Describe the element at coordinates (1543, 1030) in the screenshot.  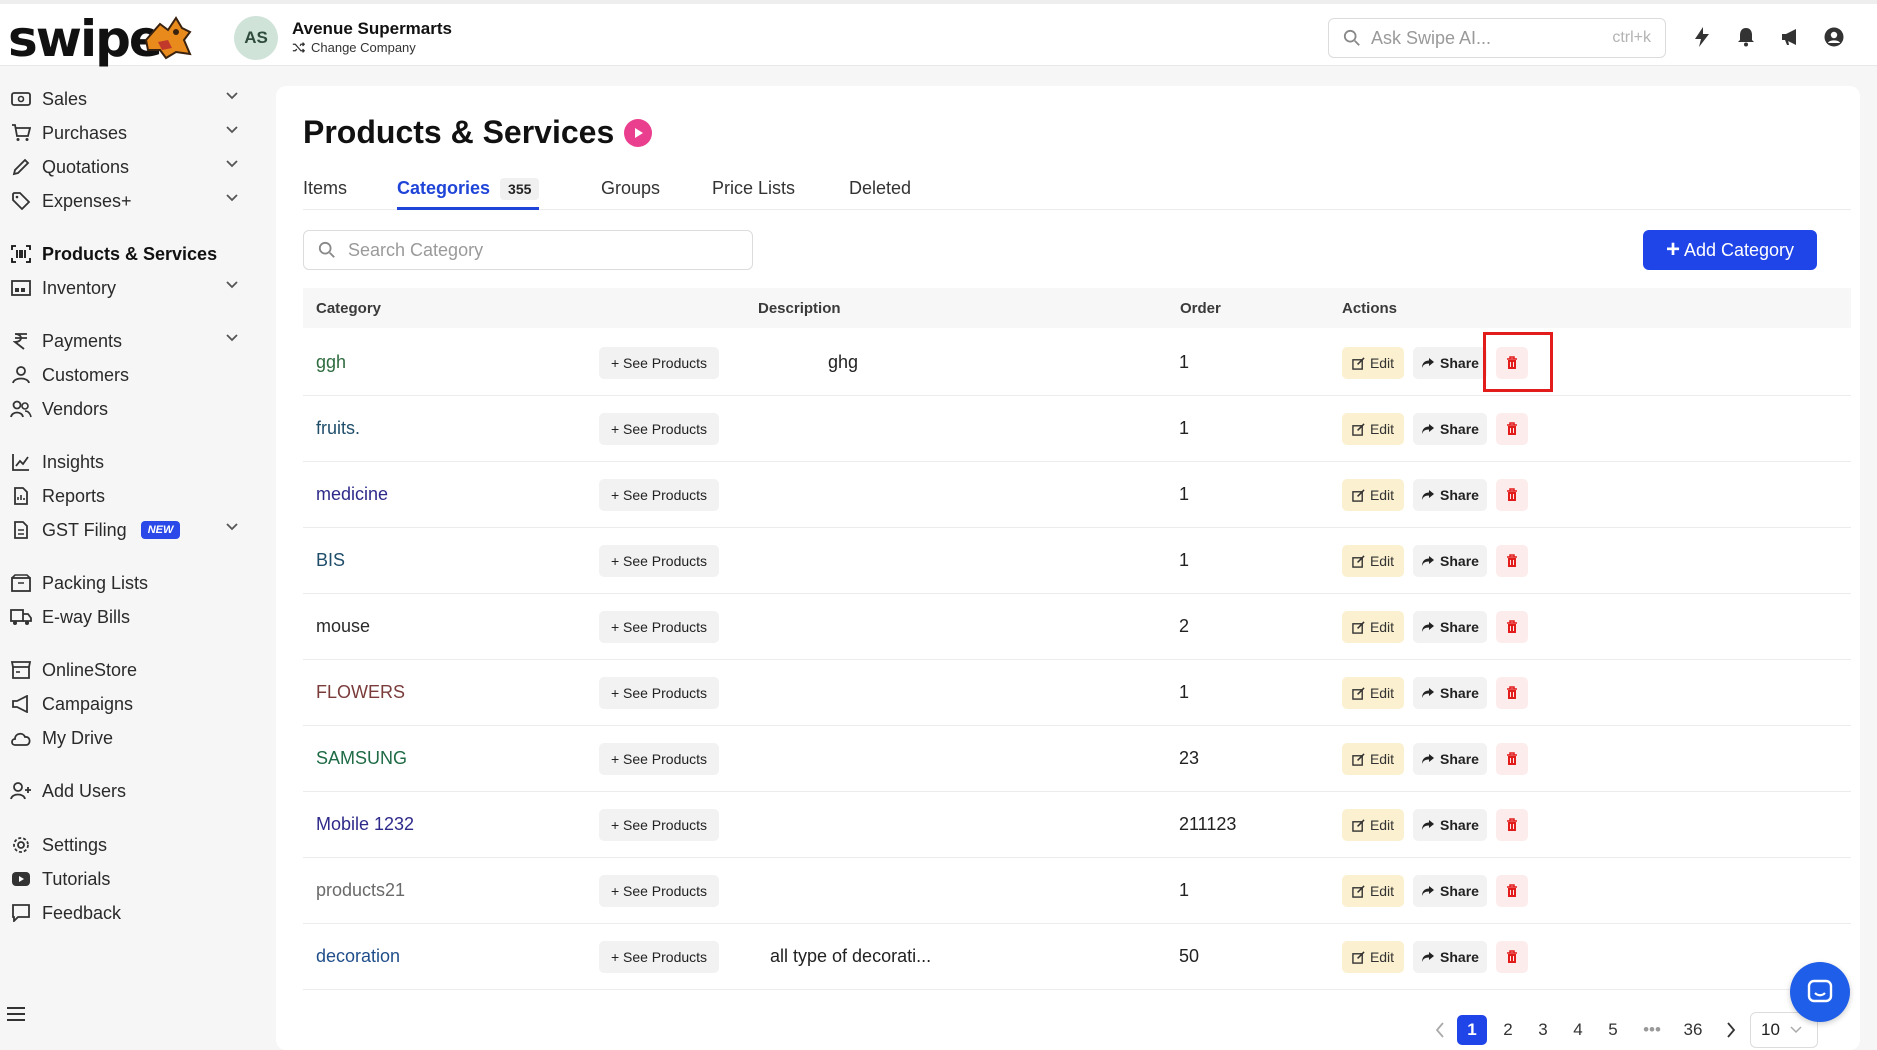
I see `page-3-button: 3` at that location.